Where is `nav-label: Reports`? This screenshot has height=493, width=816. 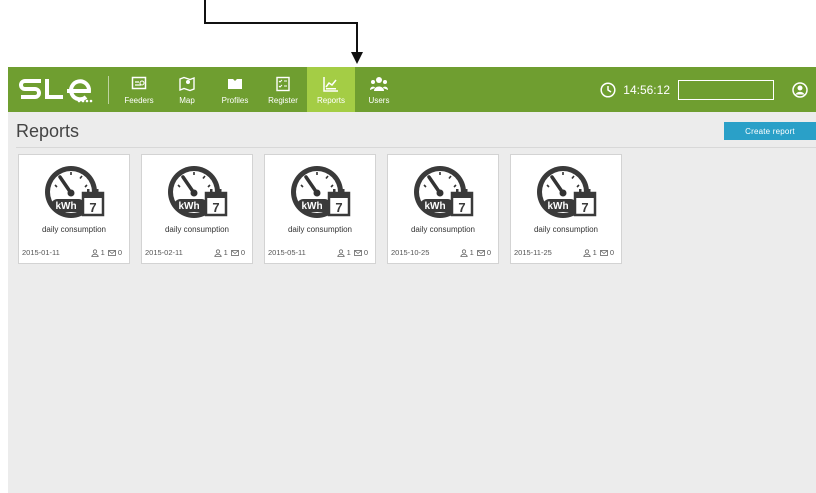
nav-label: Reports is located at coordinates (330, 100).